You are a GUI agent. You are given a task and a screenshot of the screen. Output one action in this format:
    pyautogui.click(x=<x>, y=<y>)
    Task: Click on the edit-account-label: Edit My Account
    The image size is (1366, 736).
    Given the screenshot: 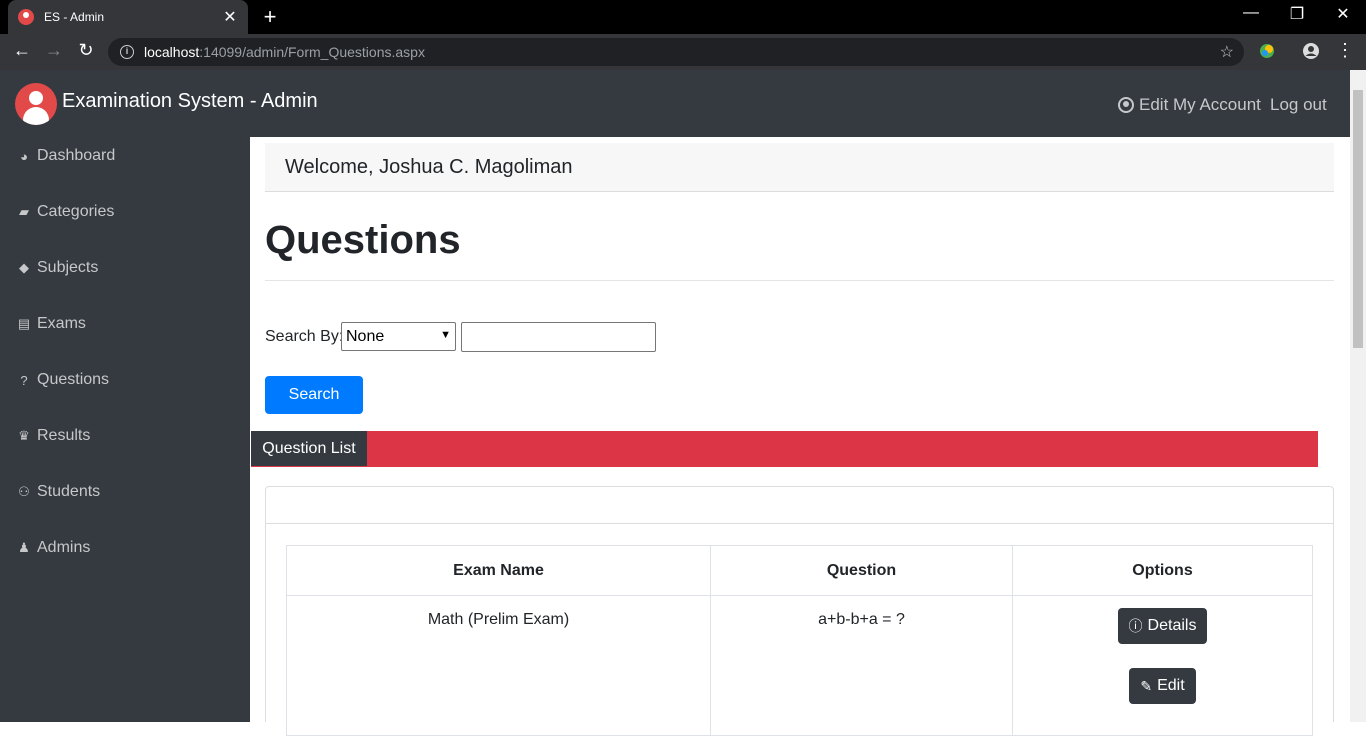 What is the action you would take?
    pyautogui.click(x=1200, y=104)
    